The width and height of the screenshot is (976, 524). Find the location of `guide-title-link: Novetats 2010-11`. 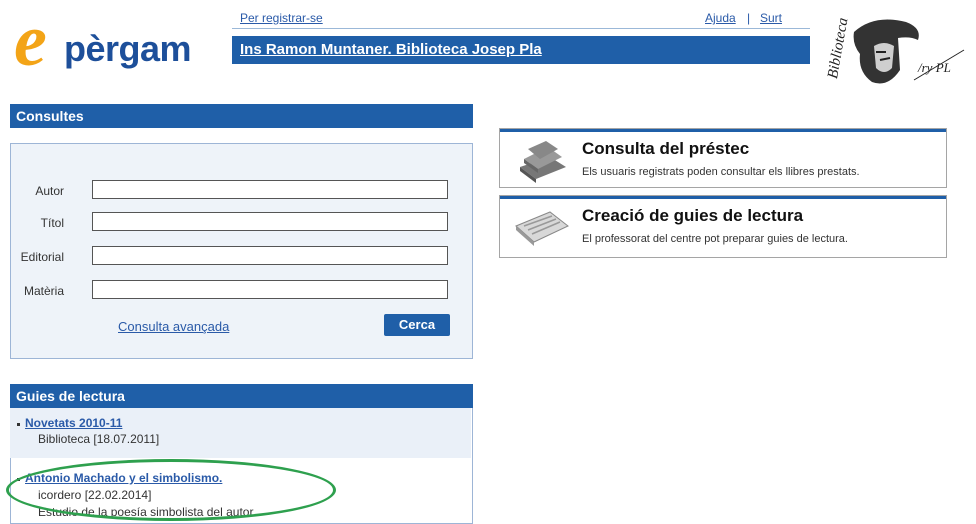

guide-title-link: Novetats 2010-11 is located at coordinates (73, 423).